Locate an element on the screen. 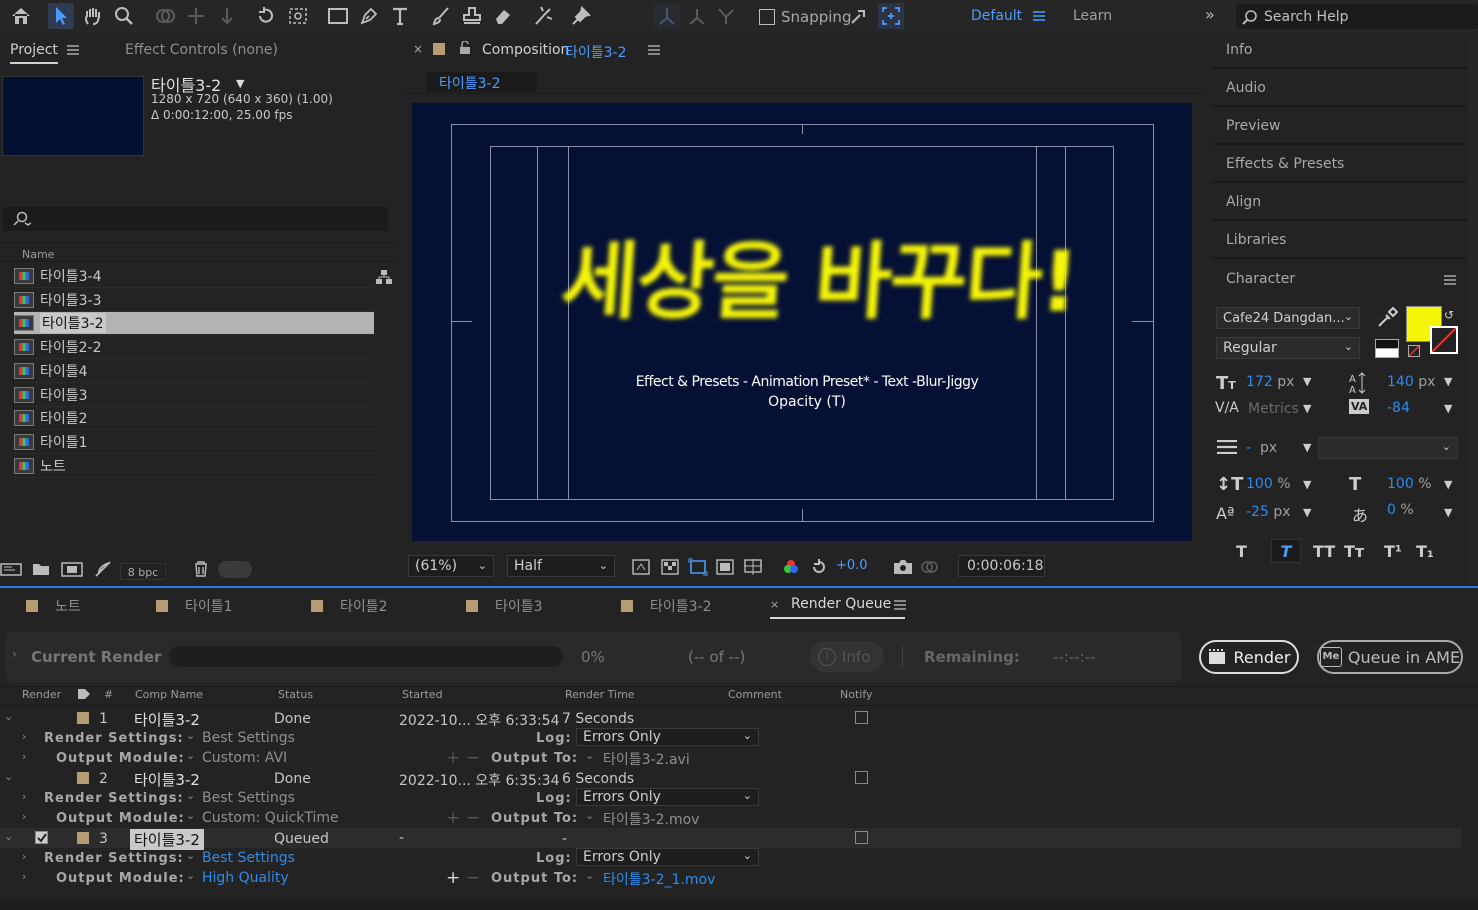  mask-visibility-icon is located at coordinates (725, 567).